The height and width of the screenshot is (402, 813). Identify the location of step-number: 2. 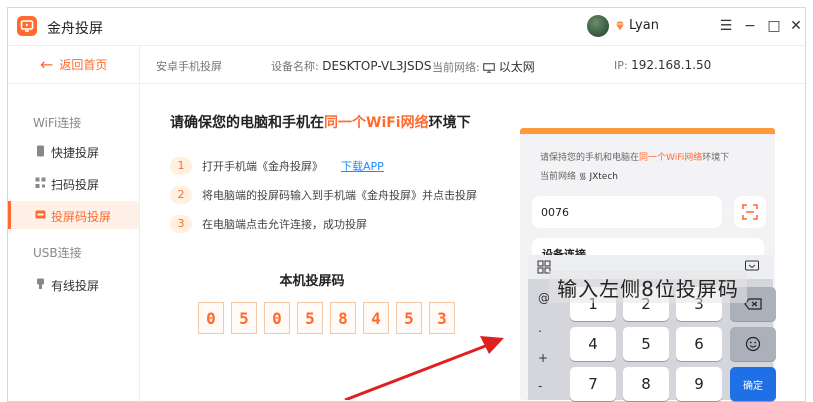
(181, 195).